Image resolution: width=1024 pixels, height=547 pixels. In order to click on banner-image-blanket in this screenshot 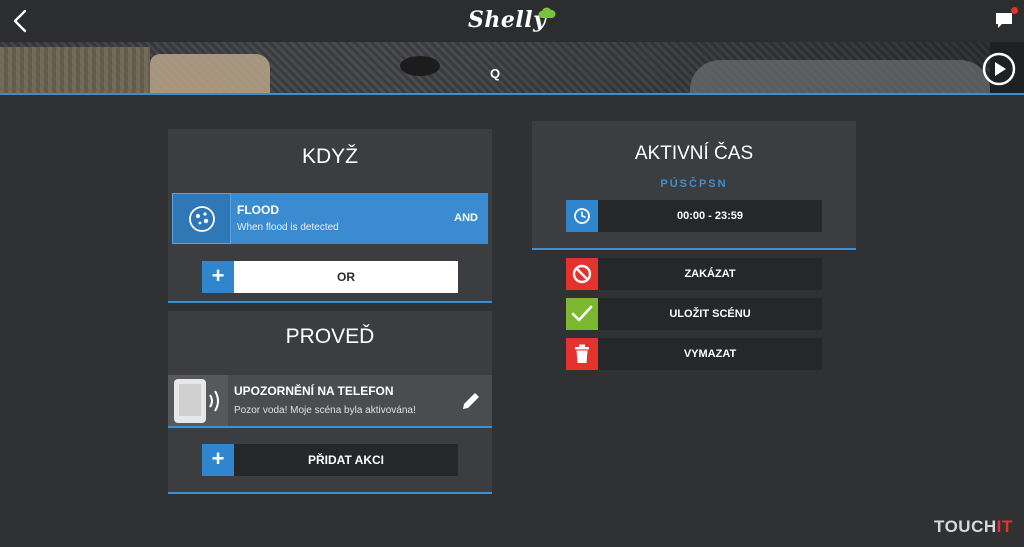, I will do `click(75, 70)`.